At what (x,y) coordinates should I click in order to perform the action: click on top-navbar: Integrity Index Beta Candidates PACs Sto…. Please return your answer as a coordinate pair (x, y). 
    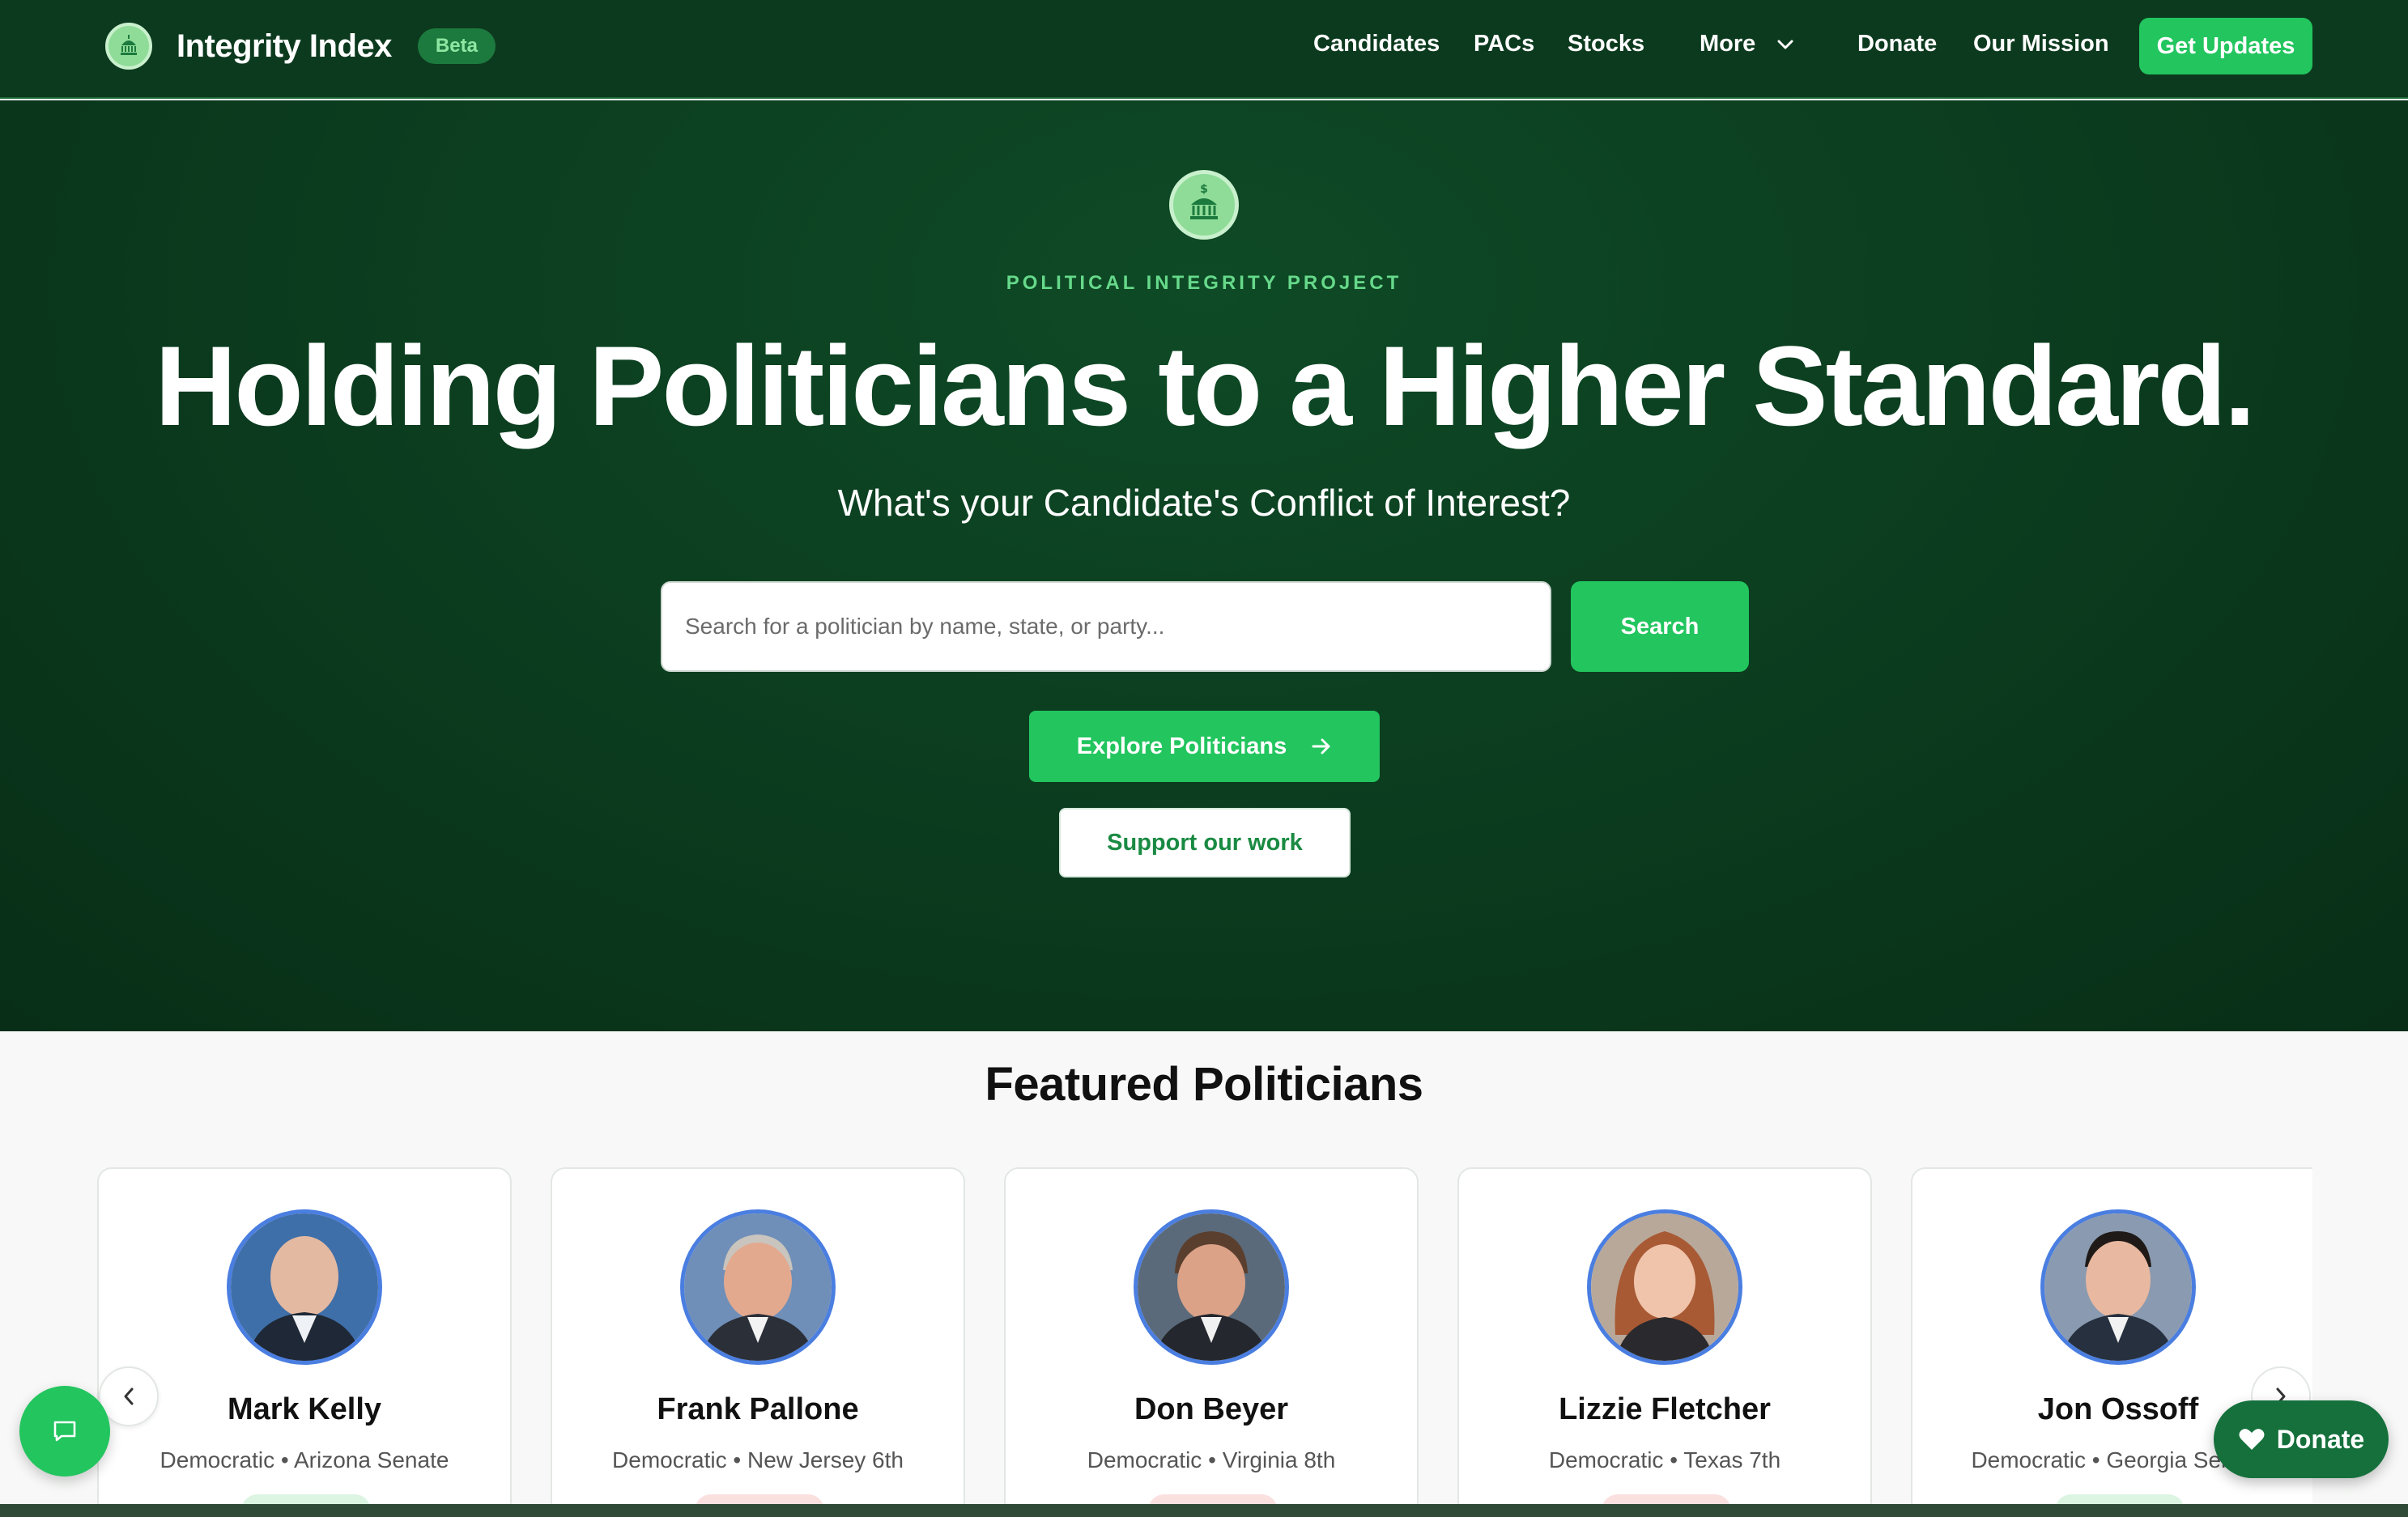
    Looking at the image, I should click on (1204, 49).